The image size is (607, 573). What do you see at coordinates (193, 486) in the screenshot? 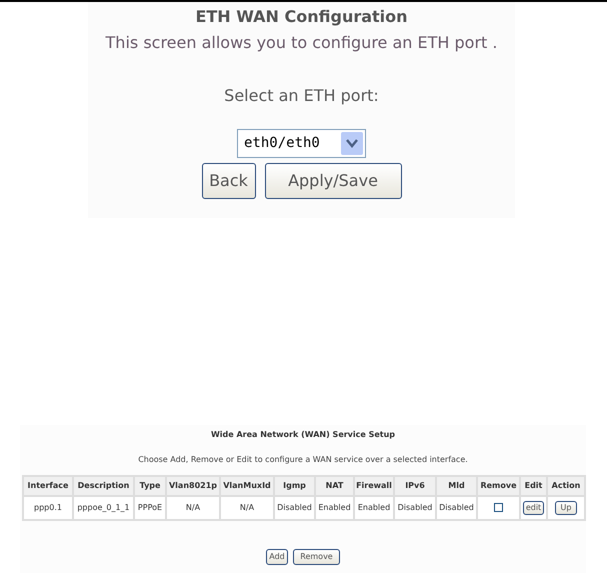
I see `column-header: Vlan8021p` at bounding box center [193, 486].